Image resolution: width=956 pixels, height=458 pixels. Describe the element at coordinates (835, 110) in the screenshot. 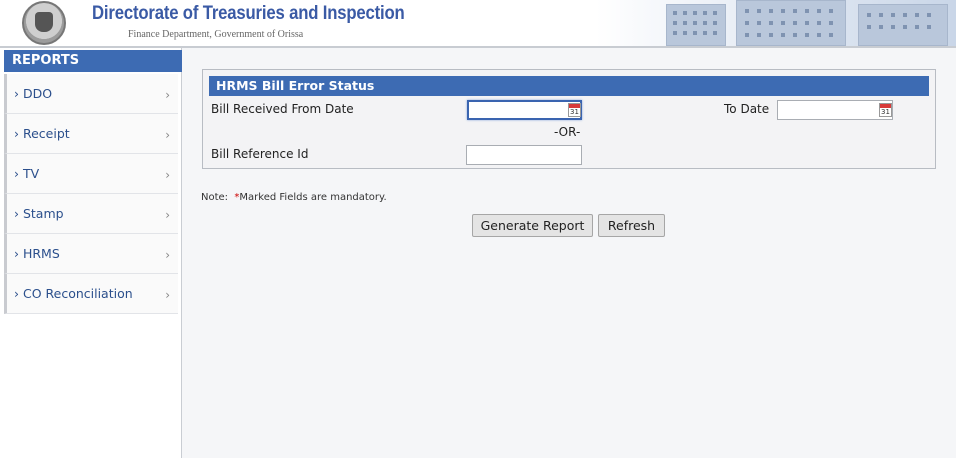

I see `to-date-input` at that location.